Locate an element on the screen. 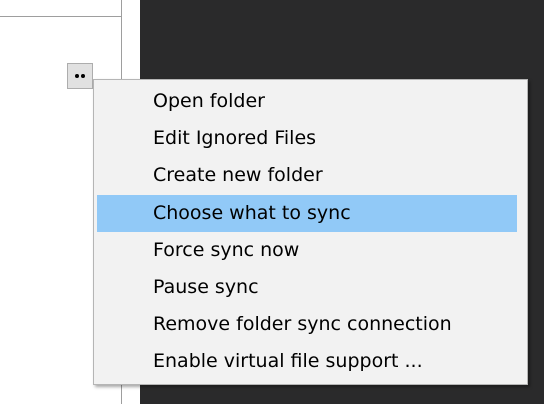 The width and height of the screenshot is (544, 404). menu-item-edit-ignored-files: Edit Ignored Files is located at coordinates (307, 138).